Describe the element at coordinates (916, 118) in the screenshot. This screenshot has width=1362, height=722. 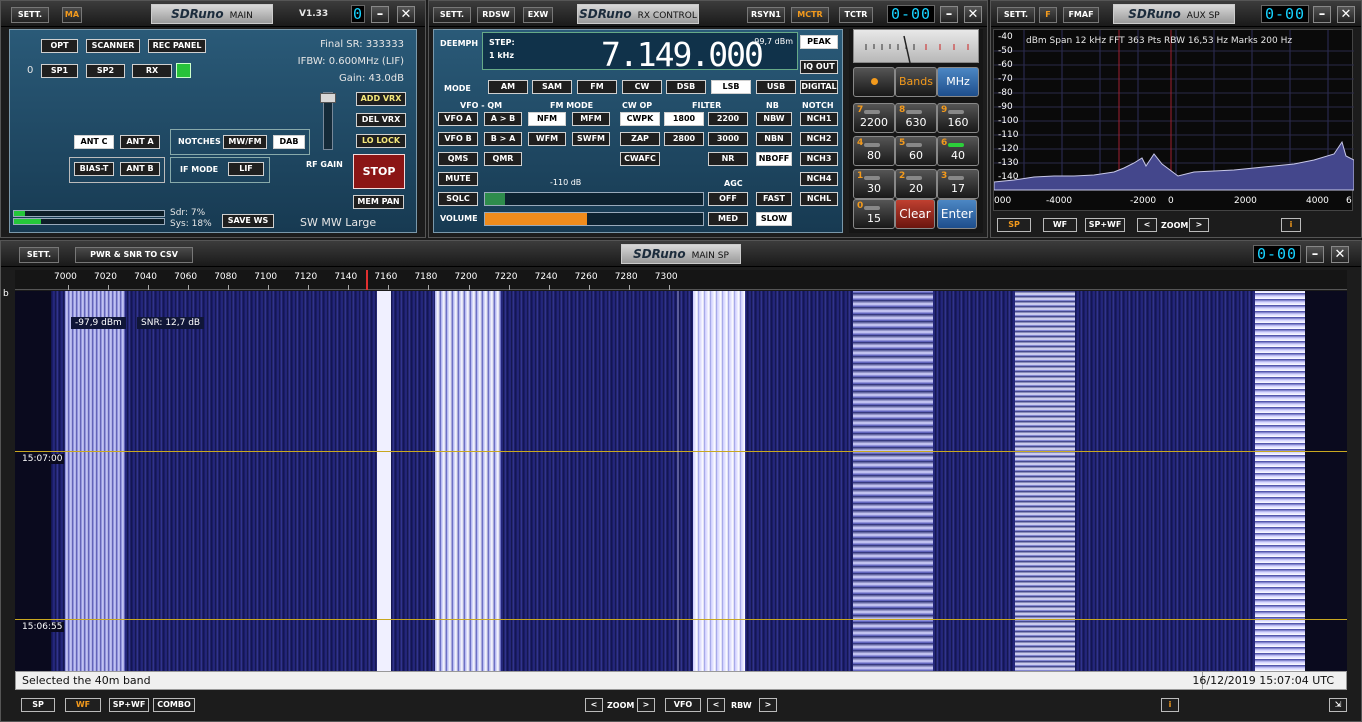
I see `keypad-key-8: 8 630` at that location.